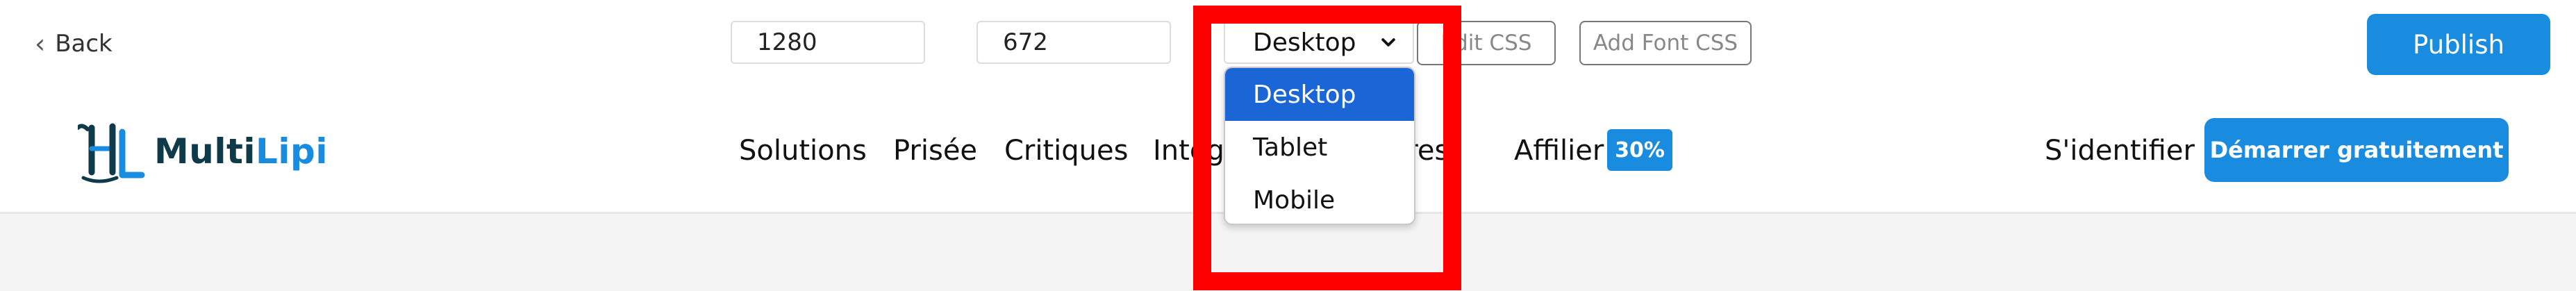 This screenshot has height=291, width=2576. What do you see at coordinates (40, 43) in the screenshot?
I see `chevron-left-icon: ‹` at bounding box center [40, 43].